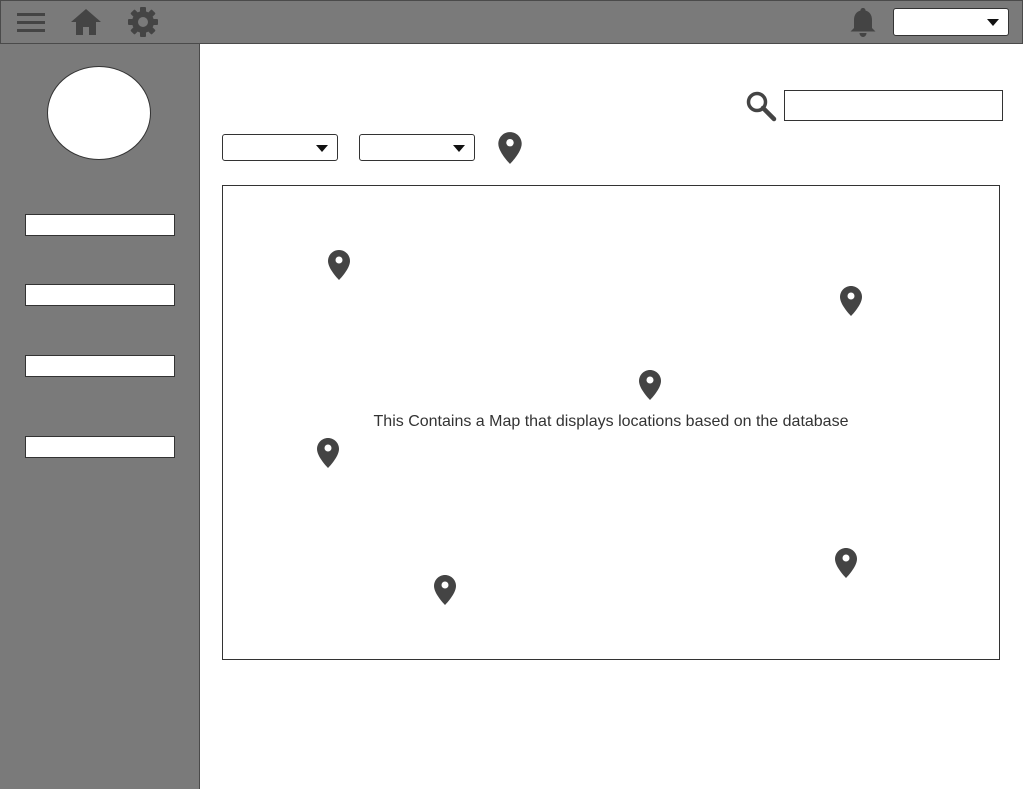 The height and width of the screenshot is (789, 1024). Describe the element at coordinates (510, 148) in the screenshot. I see `map-pin-icon` at that location.